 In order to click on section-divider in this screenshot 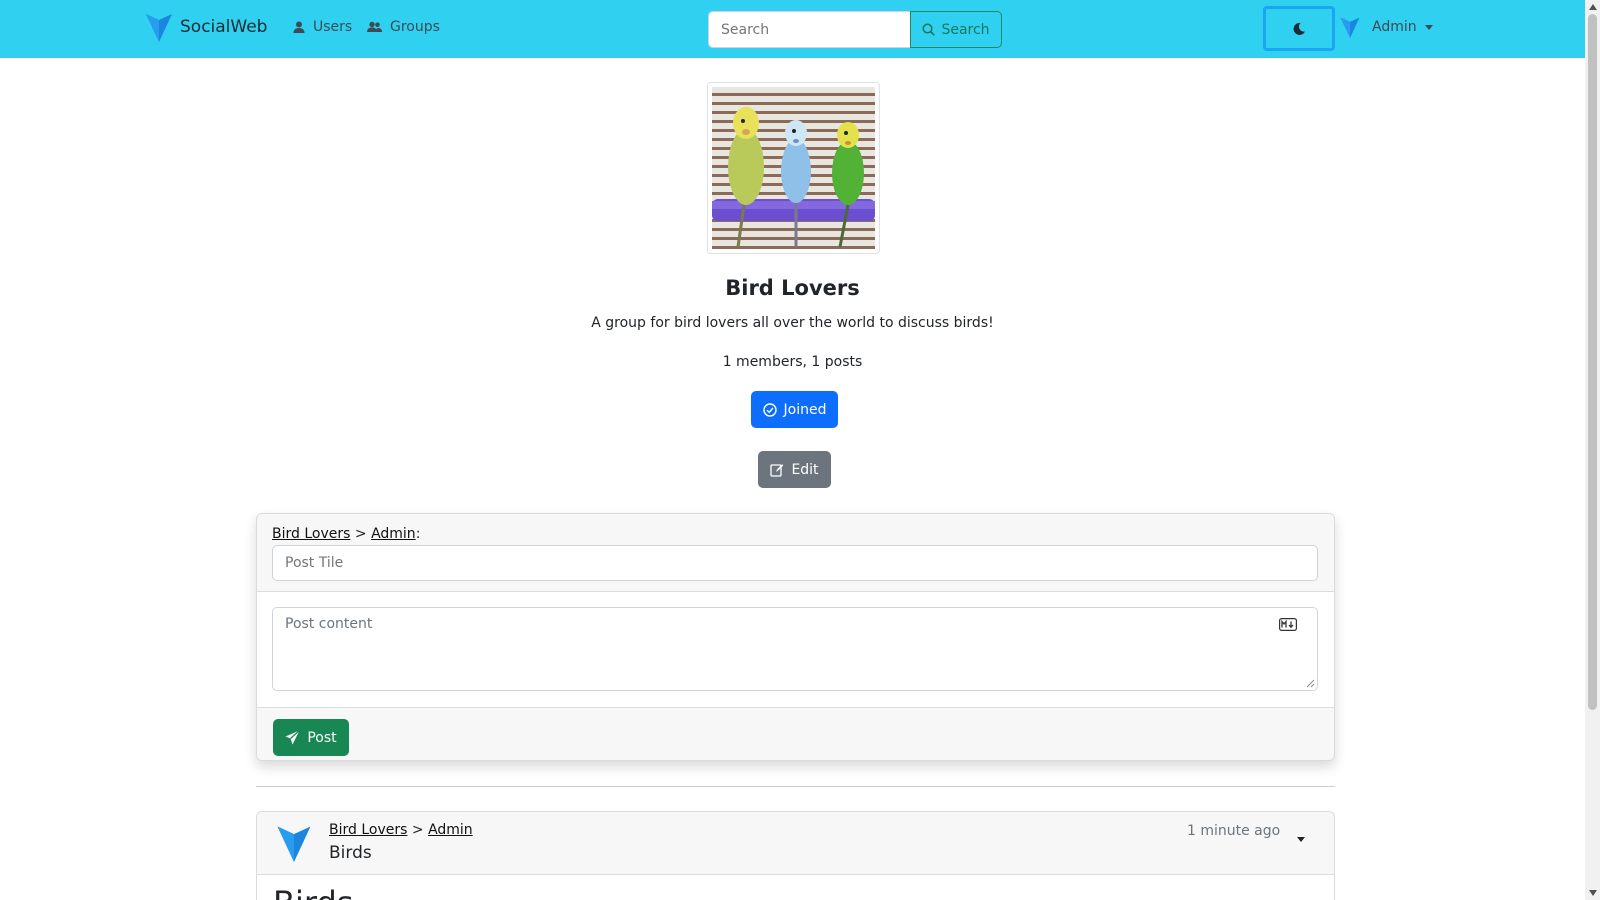, I will do `click(795, 786)`.